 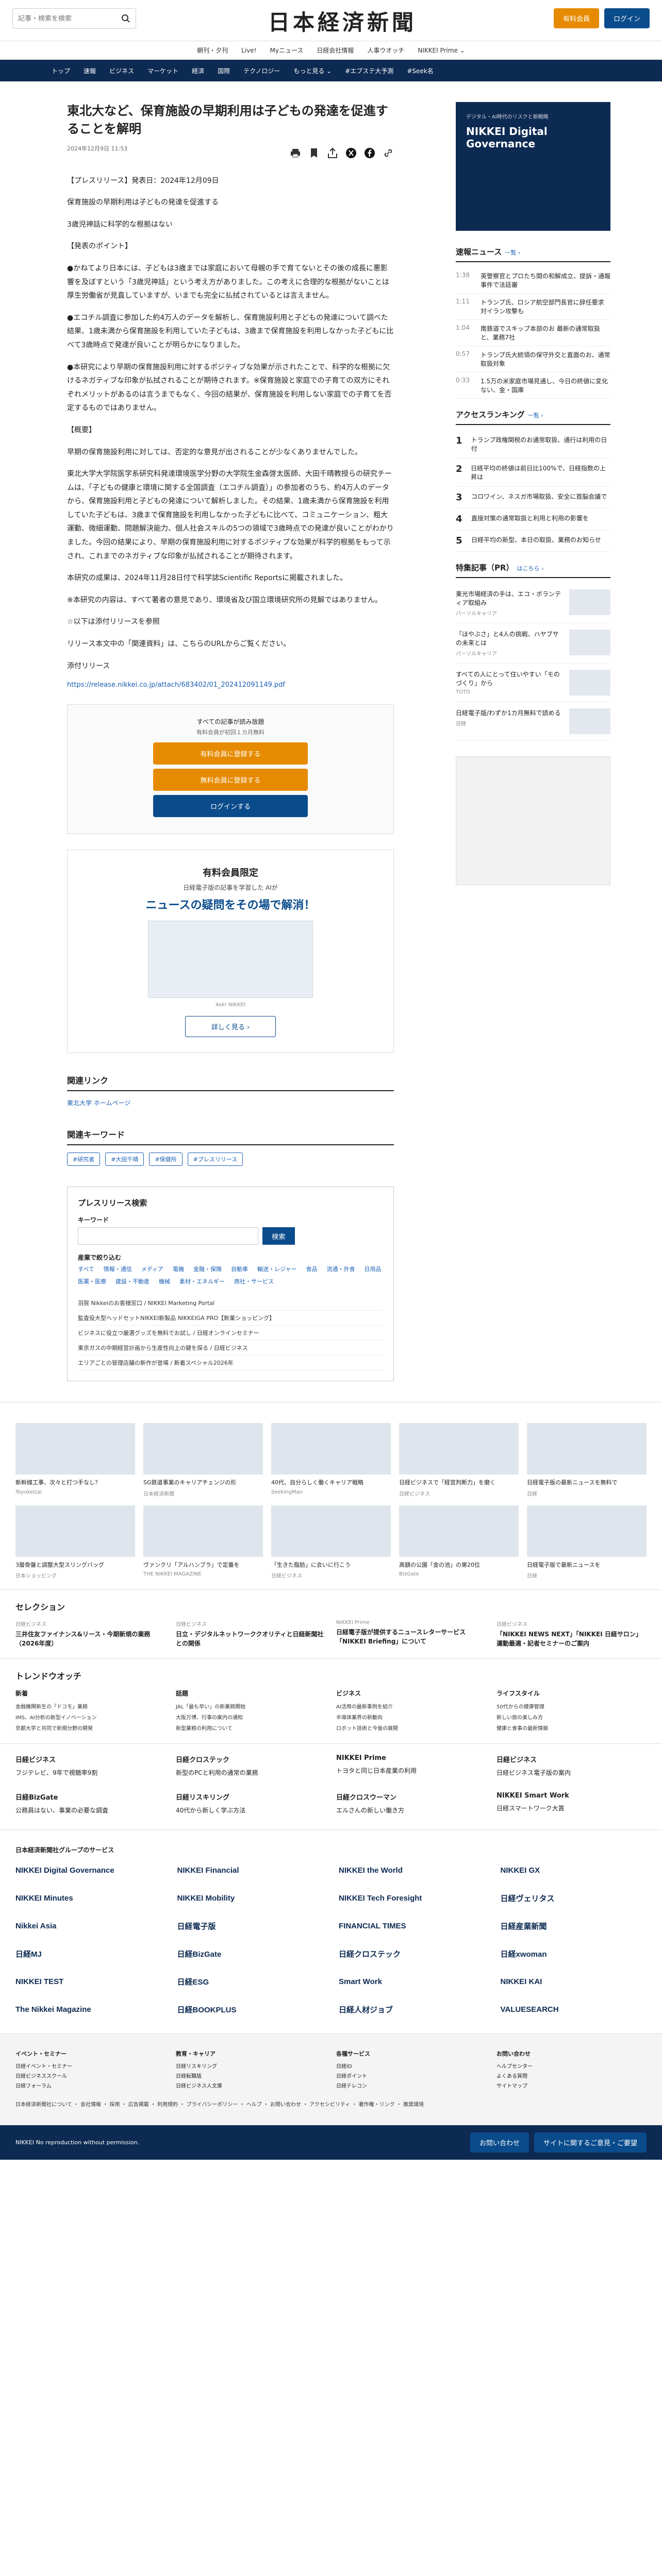 What do you see at coordinates (179, 1269) in the screenshot?
I see `industry-filter: 電機` at bounding box center [179, 1269].